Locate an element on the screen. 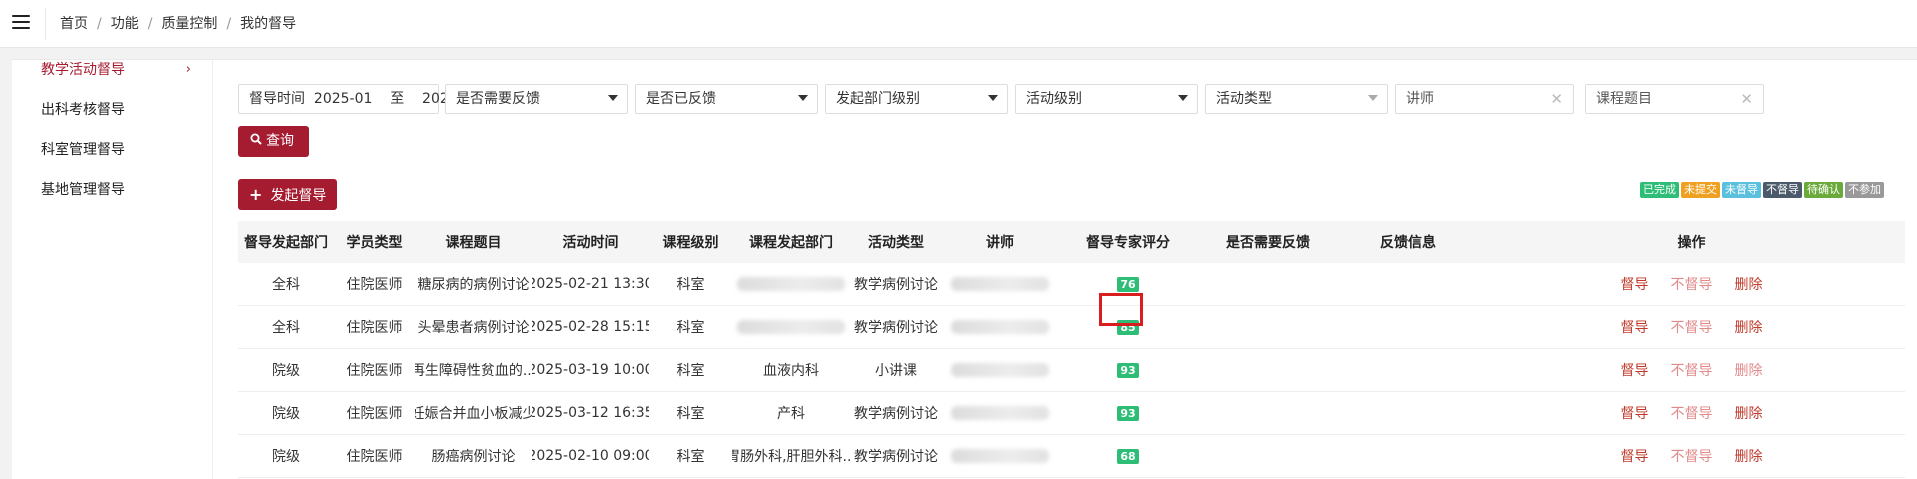 This screenshot has width=1917, height=479. has-feedback-select: 是否已反馈 is located at coordinates (726, 99).